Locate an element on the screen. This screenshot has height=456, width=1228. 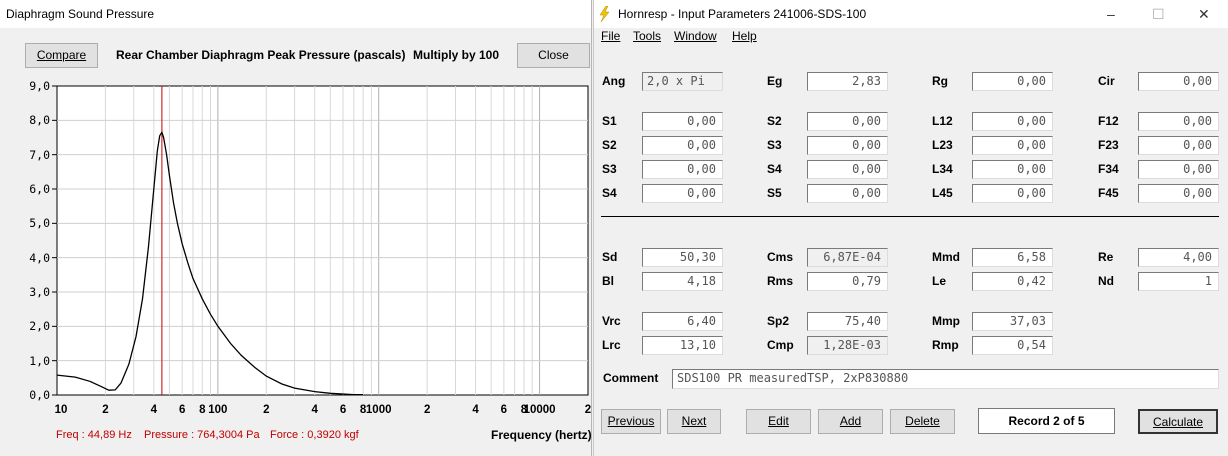
field-vrc: 6,40 is located at coordinates (682, 321).